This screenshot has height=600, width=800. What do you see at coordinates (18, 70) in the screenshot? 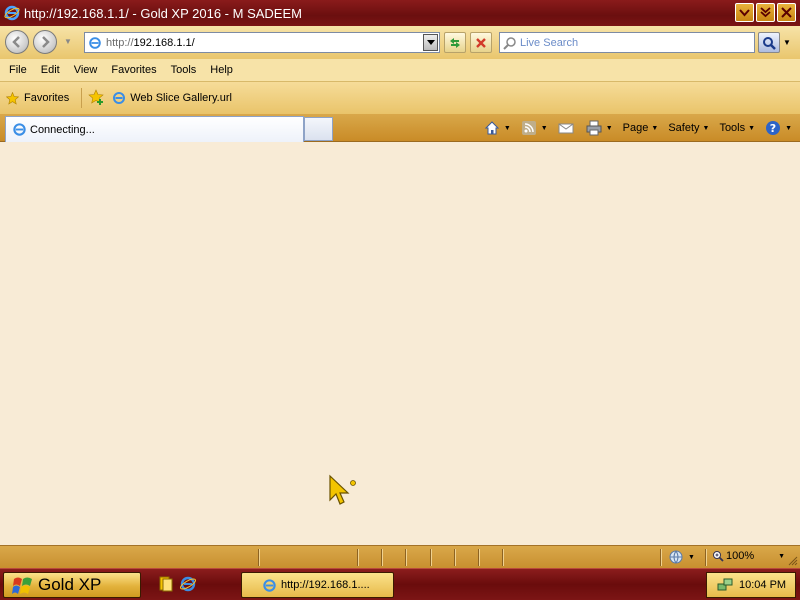
I see `menu-file: File` at bounding box center [18, 70].